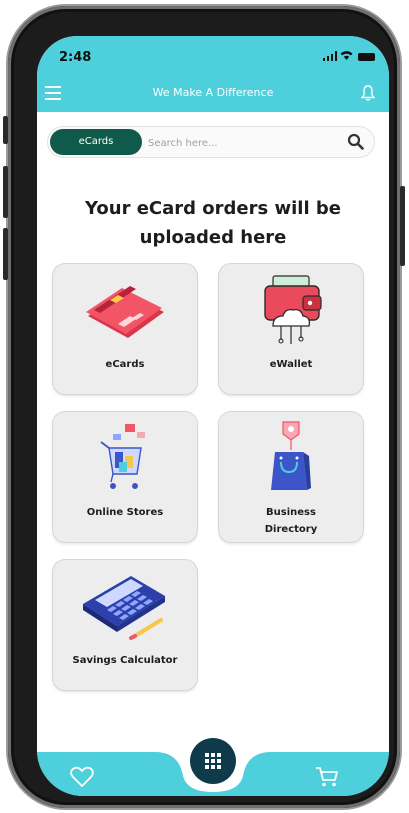 The image size is (409, 813). What do you see at coordinates (213, 237) in the screenshot?
I see `headline-line-2: uploaded here` at bounding box center [213, 237].